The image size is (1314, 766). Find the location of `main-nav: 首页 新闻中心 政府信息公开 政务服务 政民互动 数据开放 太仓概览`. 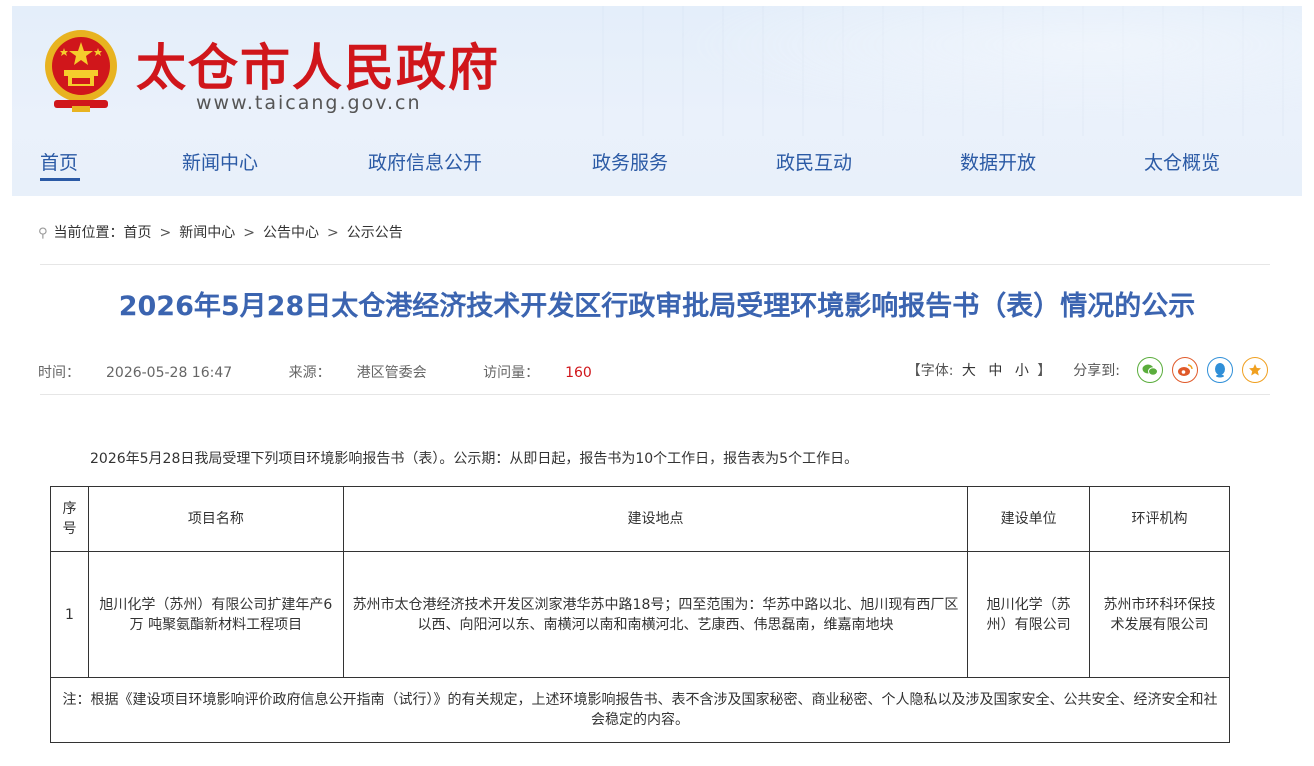

main-nav: 首页 新闻中心 政府信息公开 政务服务 政民互动 数据开放 太仓概览 is located at coordinates (657, 166).